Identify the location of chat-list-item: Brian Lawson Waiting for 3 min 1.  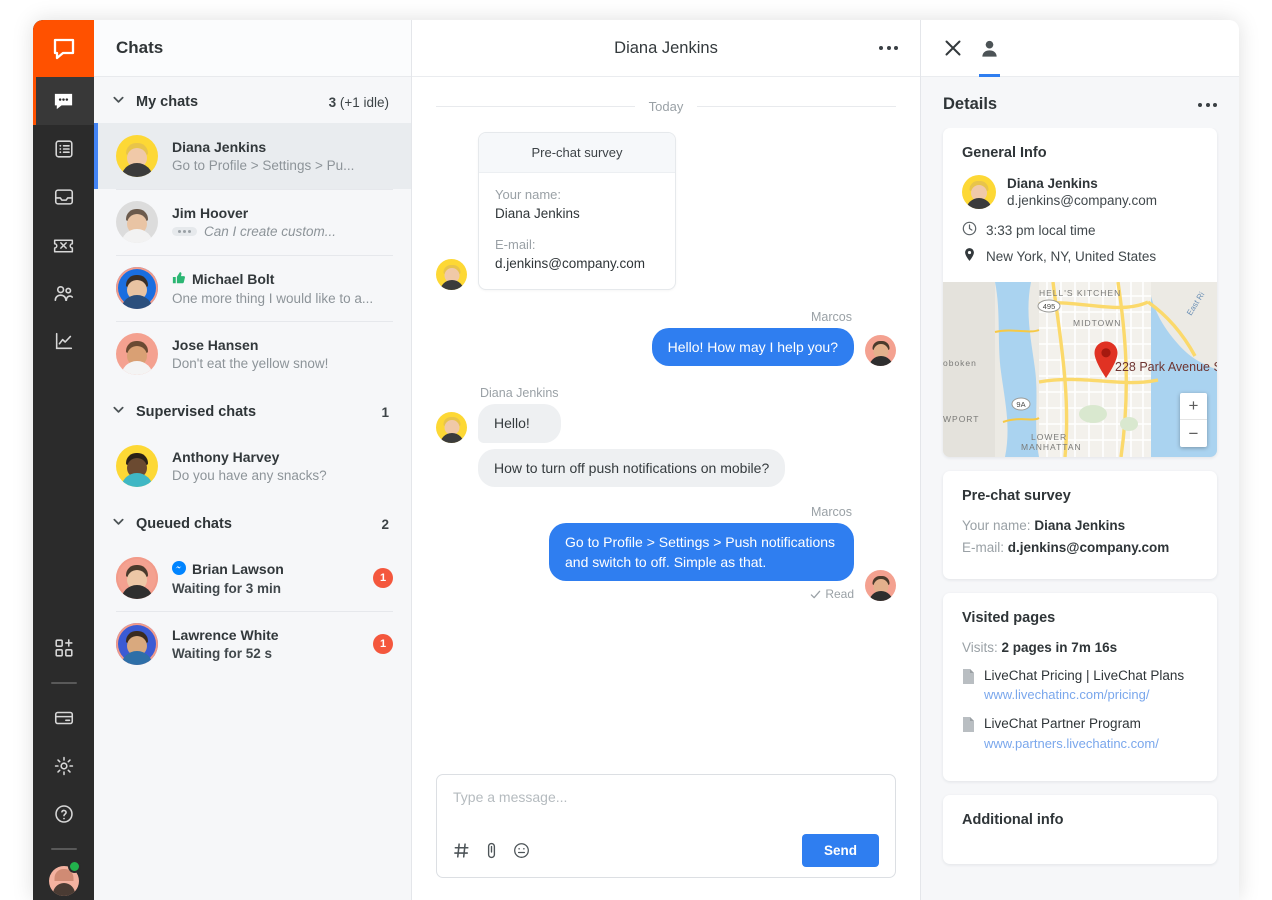
(252, 578).